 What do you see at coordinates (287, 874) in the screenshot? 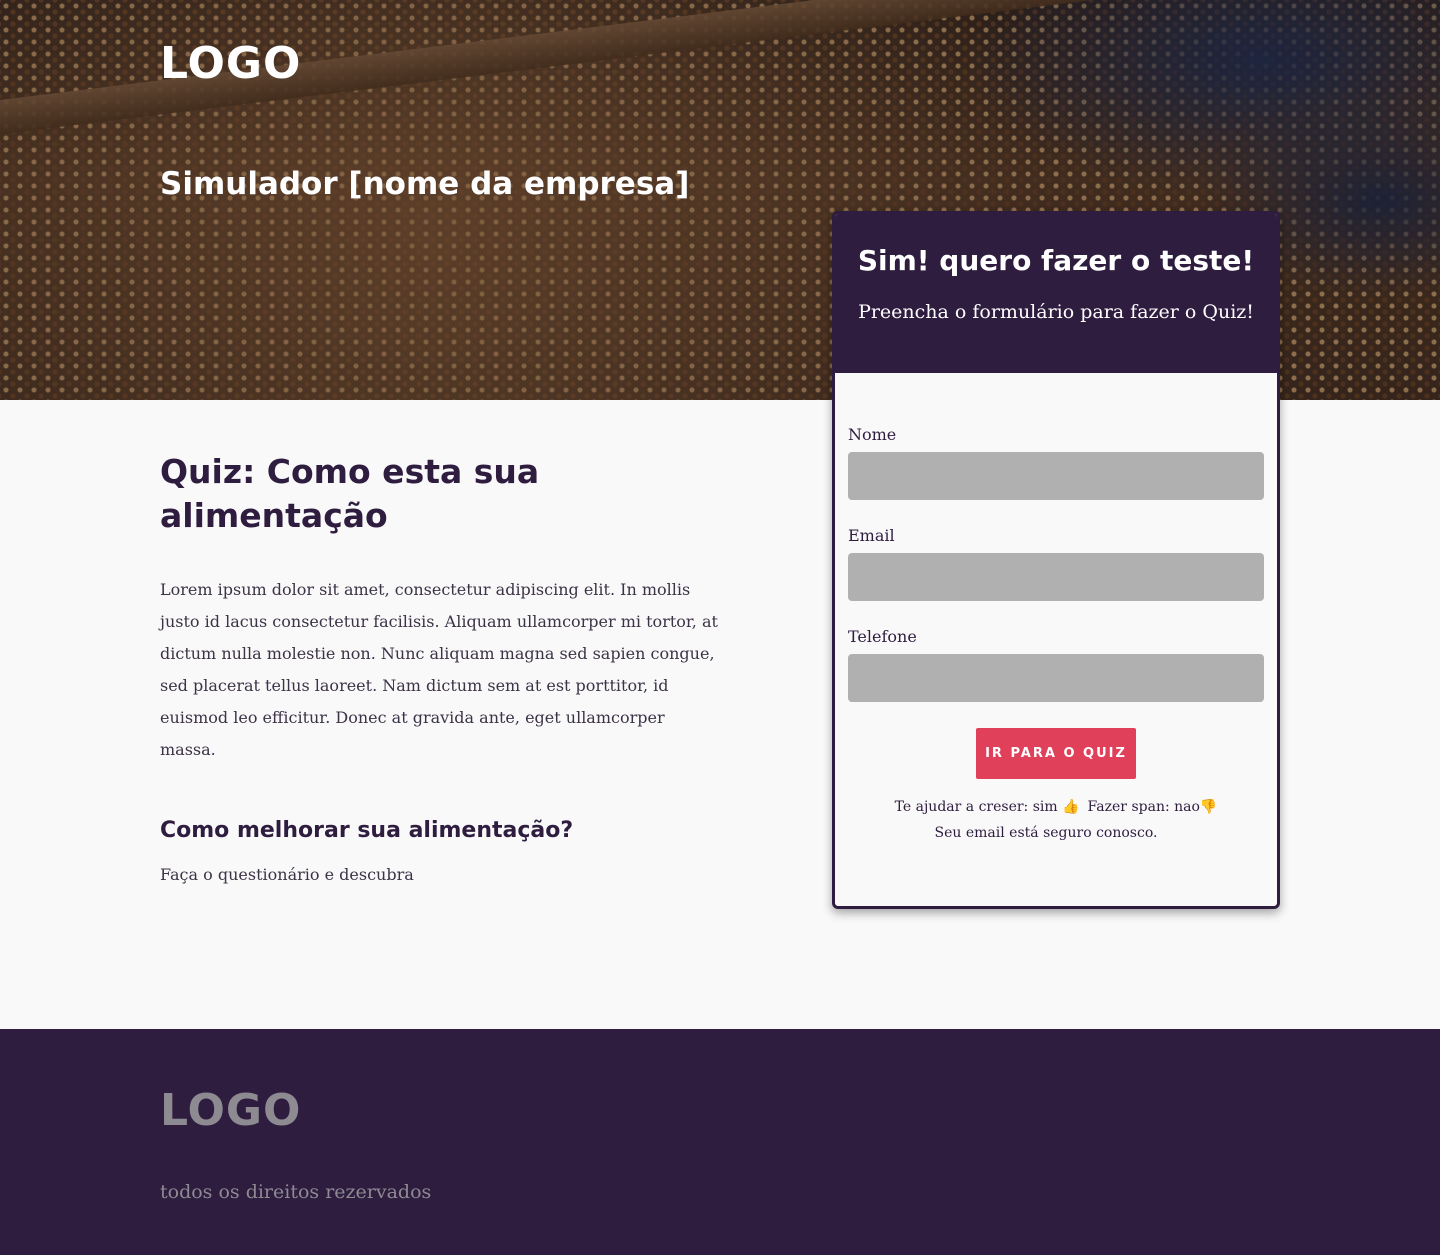
I see `sub-text: Faça o questionário e descubra` at bounding box center [287, 874].